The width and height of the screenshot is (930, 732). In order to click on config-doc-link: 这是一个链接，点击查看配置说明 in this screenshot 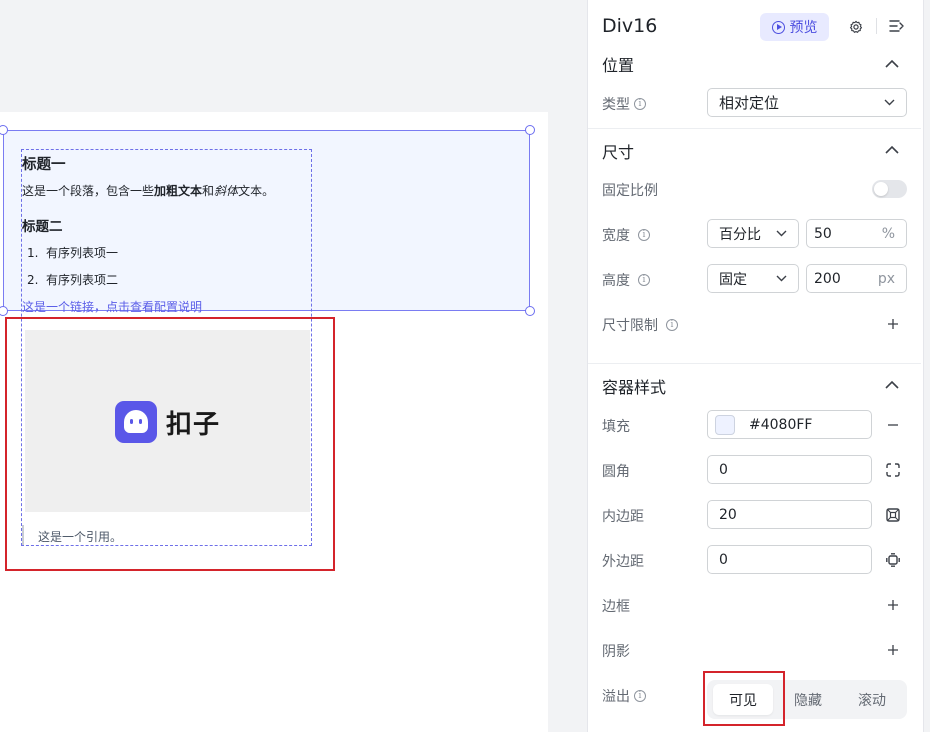, I will do `click(112, 306)`.